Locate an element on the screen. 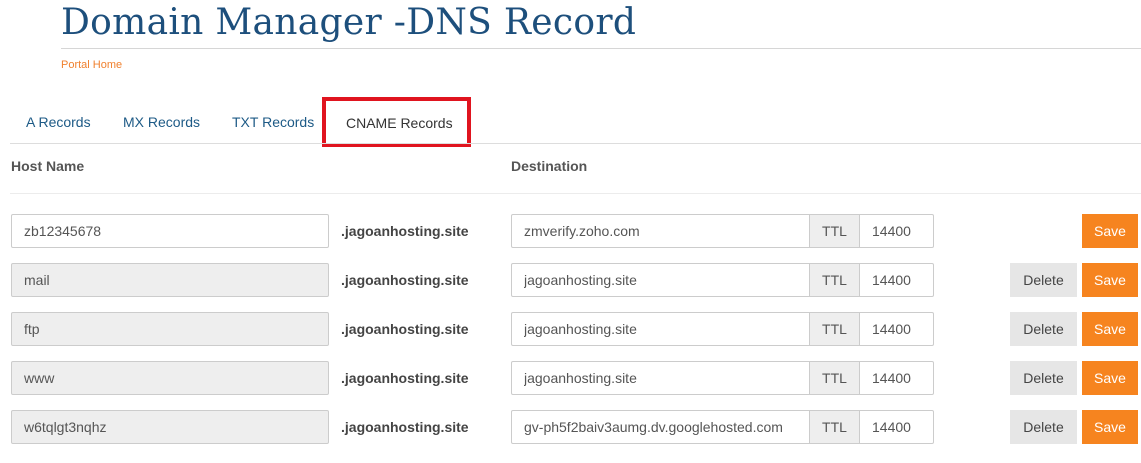 This screenshot has width=1141, height=463. tab-a-records: A Records is located at coordinates (58, 122).